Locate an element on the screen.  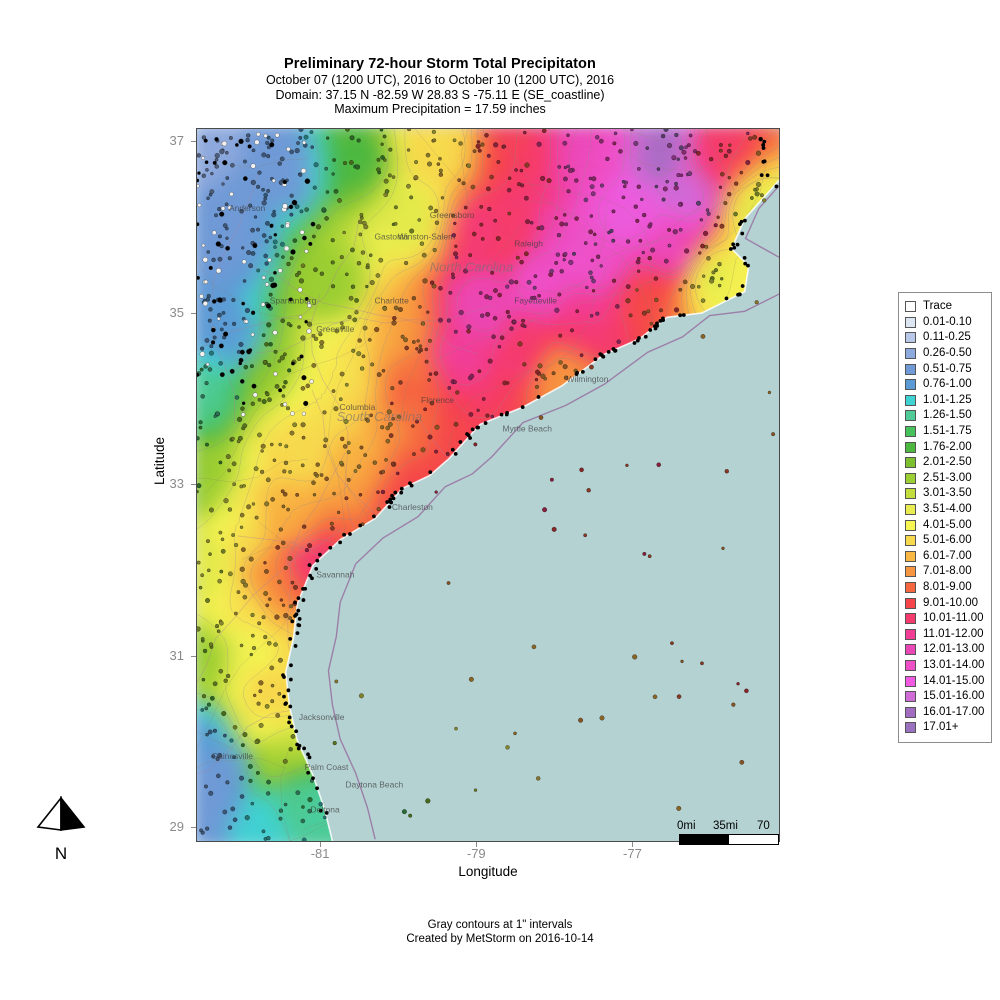
title-max-precip: Maximum Precipitation = 17.59 inches is located at coordinates (440, 109).